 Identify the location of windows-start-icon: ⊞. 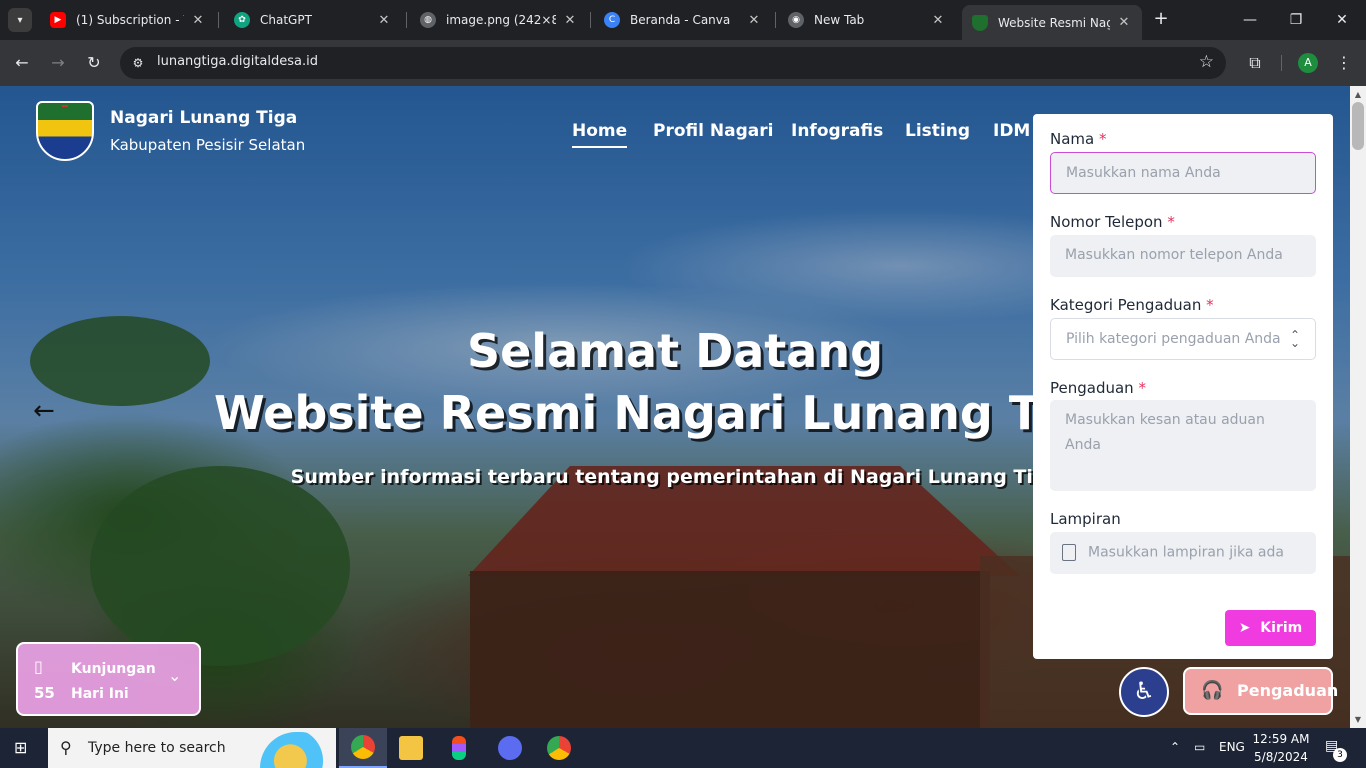
(24, 748).